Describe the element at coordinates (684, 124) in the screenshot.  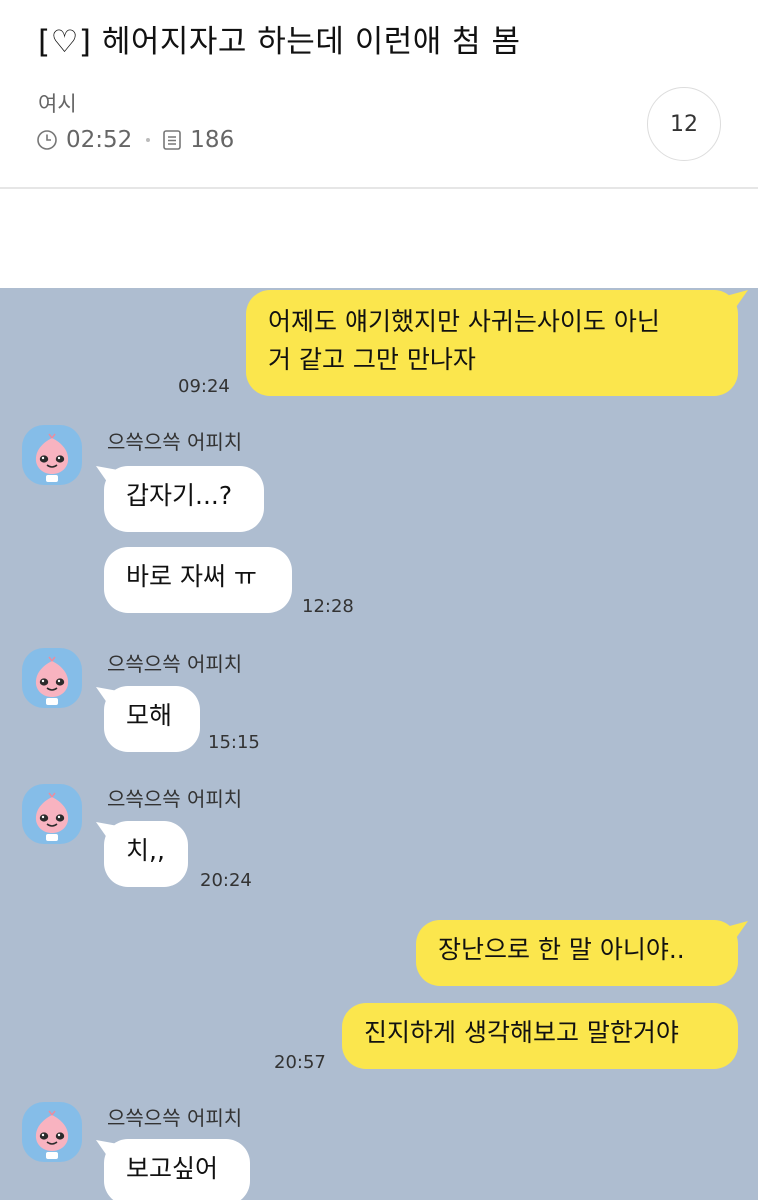
I see `comment-count-button: 12` at that location.